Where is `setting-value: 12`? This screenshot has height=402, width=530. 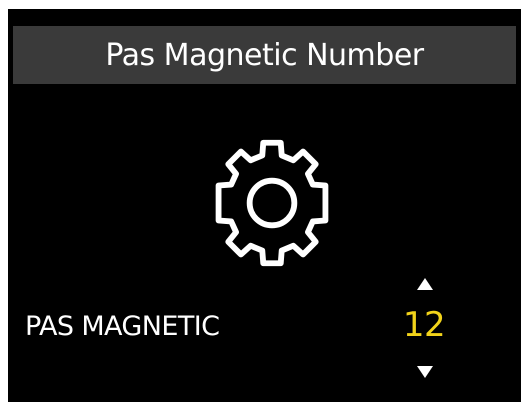 setting-value: 12 is located at coordinates (424, 325).